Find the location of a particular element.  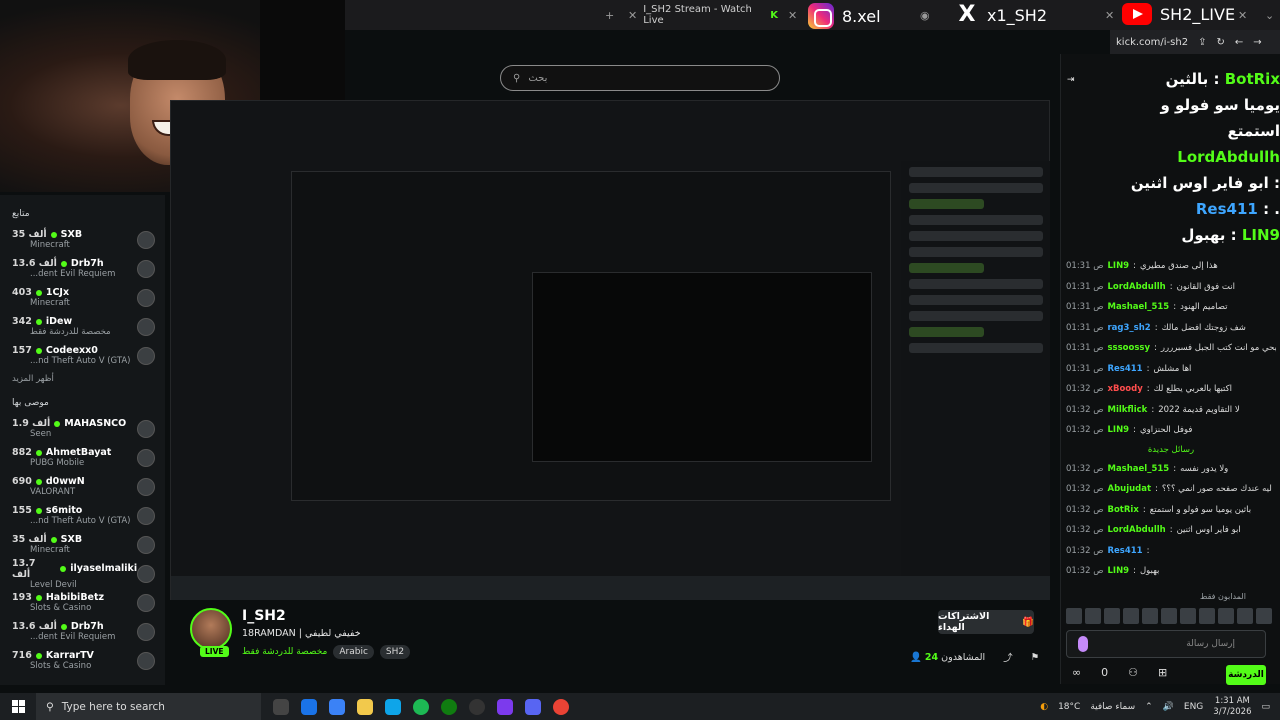

tag: Arabic is located at coordinates (353, 652).